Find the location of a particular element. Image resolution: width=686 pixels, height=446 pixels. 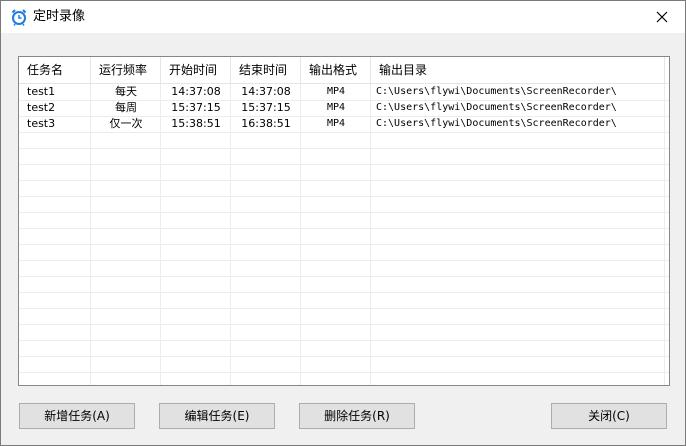

cell-task-name: test3 is located at coordinates (41, 123).